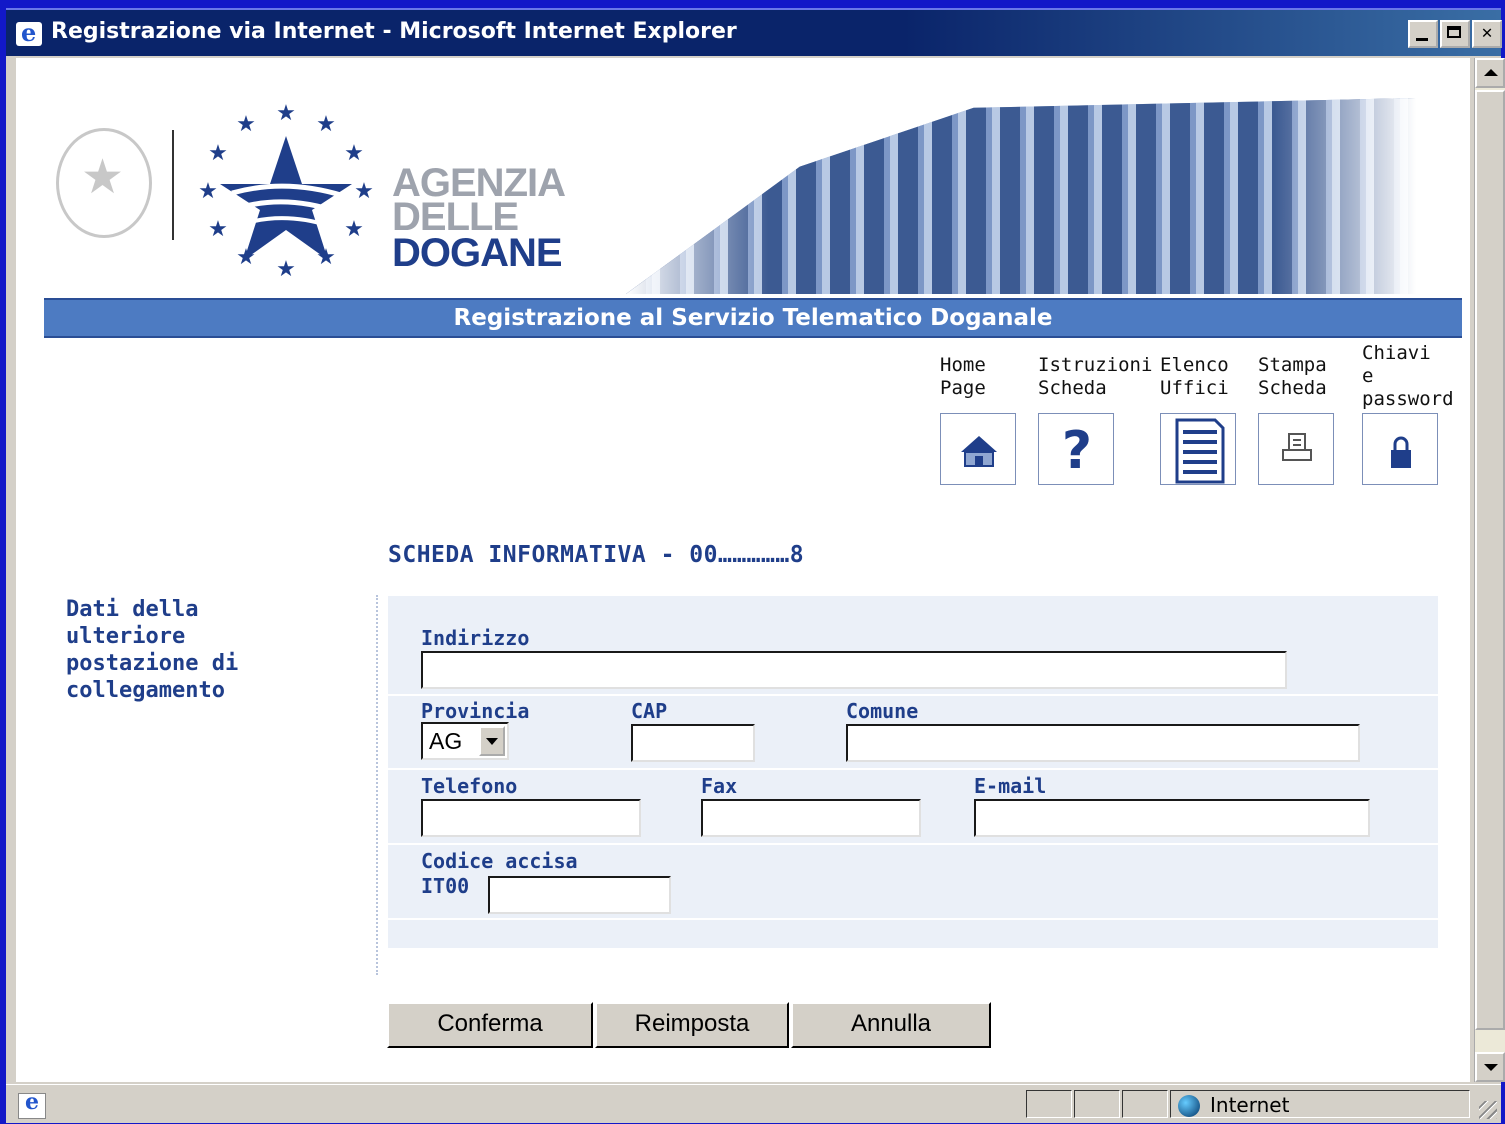 The image size is (1505, 1124). What do you see at coordinates (1408, 376) in the screenshot?
I see `nav-keys-label: Chiavi e password` at bounding box center [1408, 376].